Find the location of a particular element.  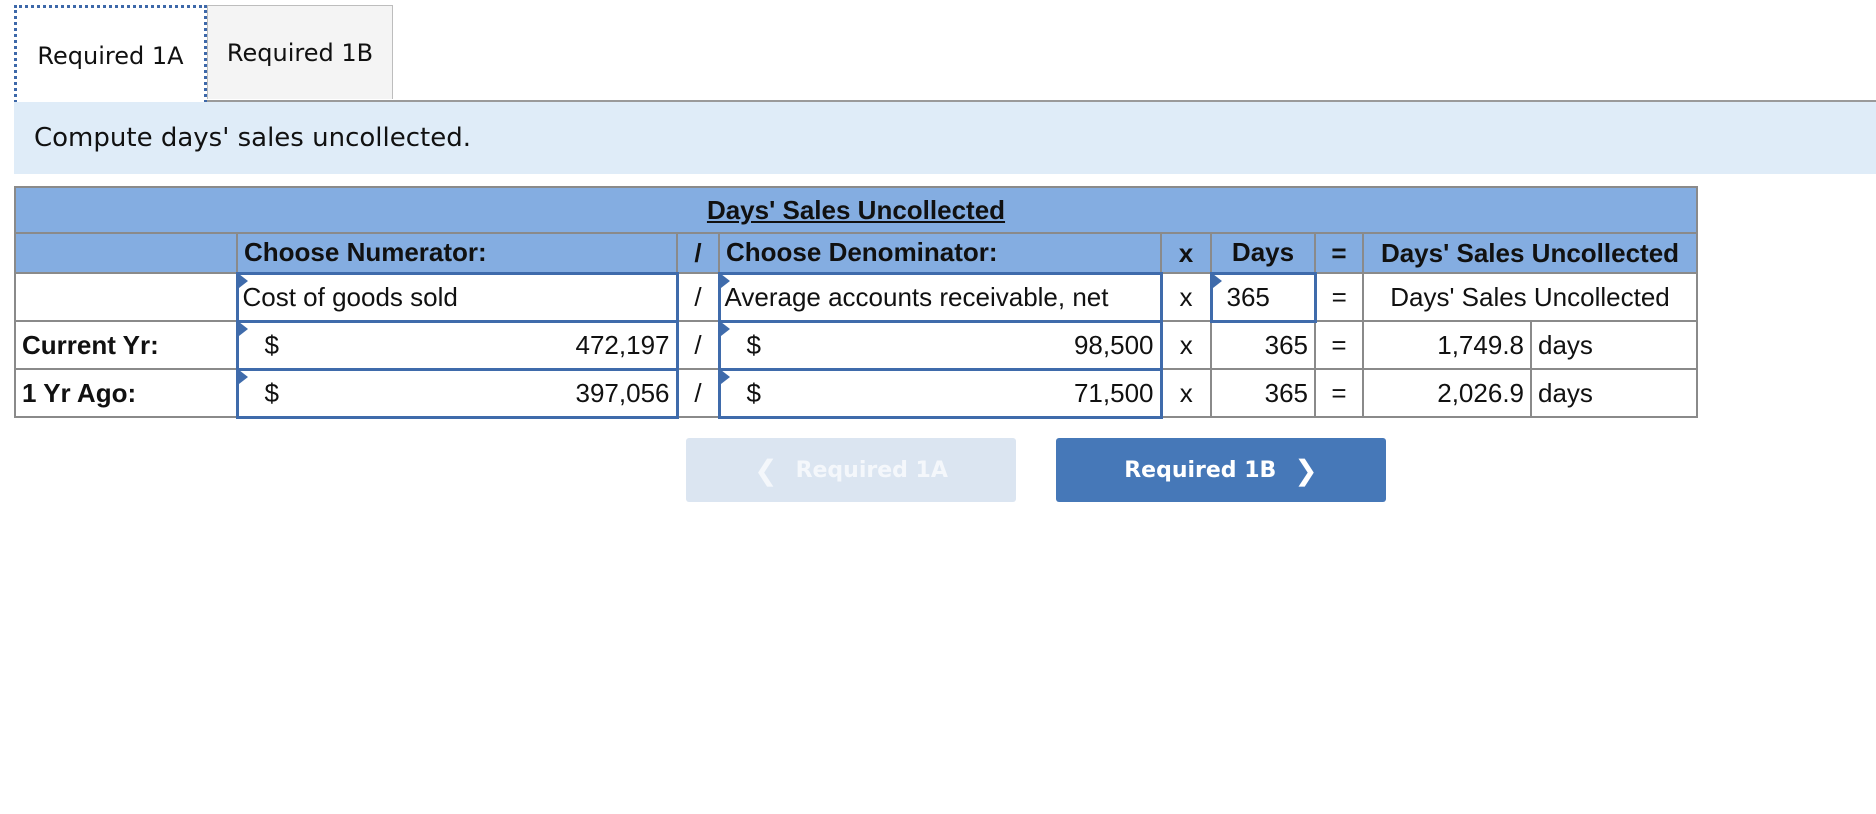

row-label-1-yr-ago: 1 Yr Ago: is located at coordinates (126, 393).